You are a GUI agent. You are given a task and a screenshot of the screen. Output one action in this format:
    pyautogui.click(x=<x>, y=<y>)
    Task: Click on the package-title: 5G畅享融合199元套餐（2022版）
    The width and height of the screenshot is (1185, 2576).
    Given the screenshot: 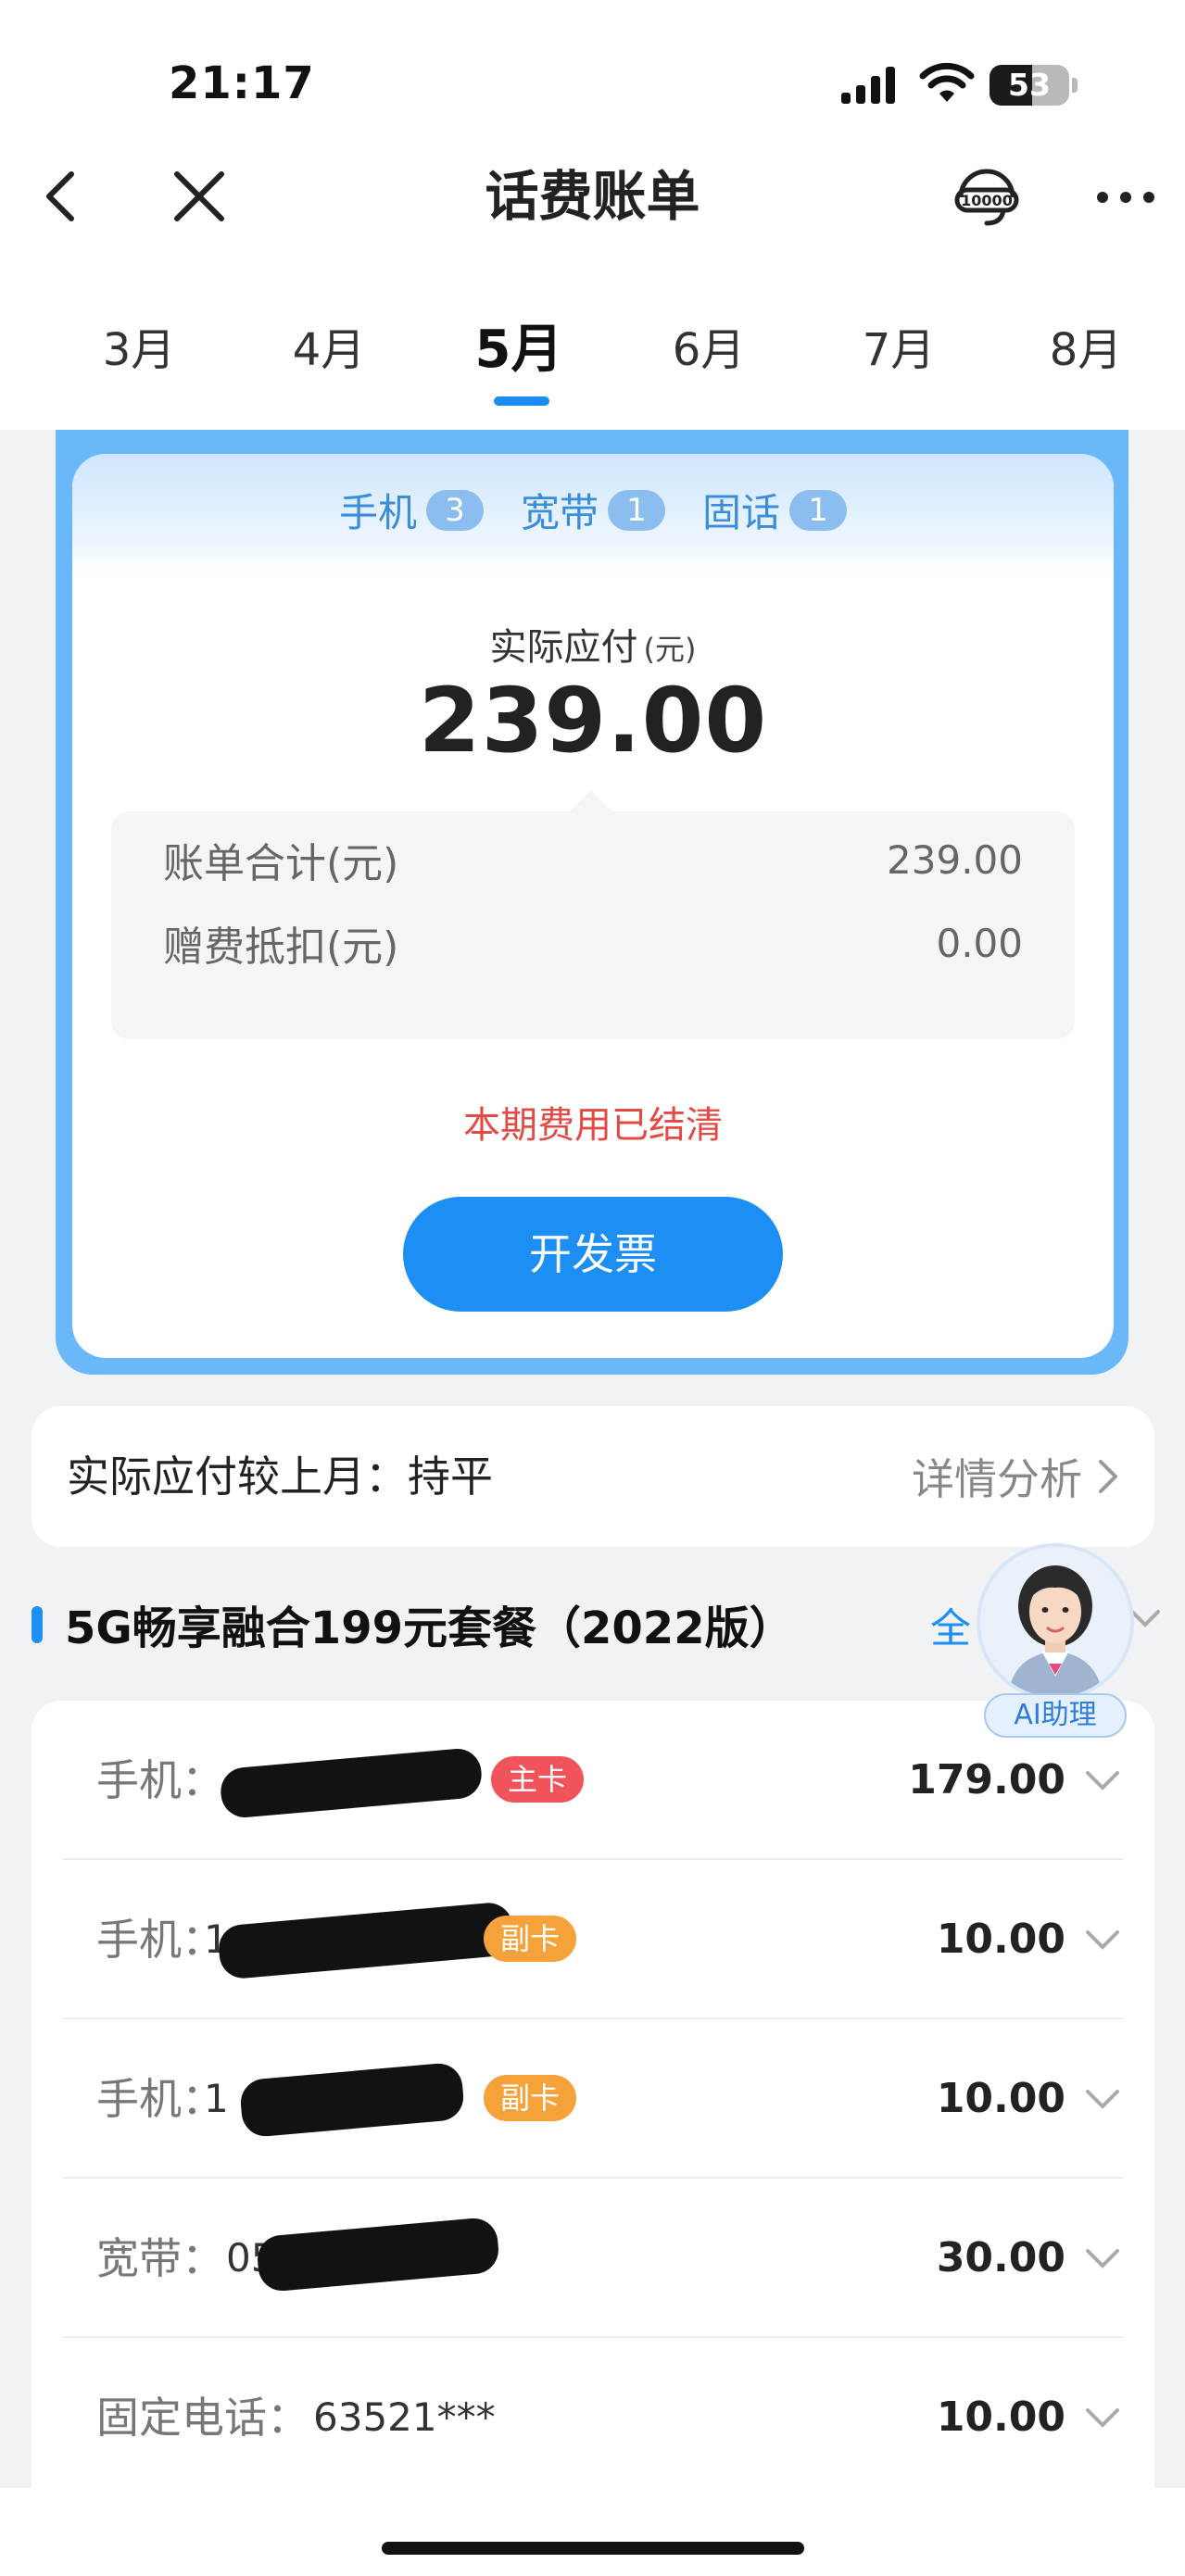 What is the action you would take?
    pyautogui.click(x=430, y=1628)
    